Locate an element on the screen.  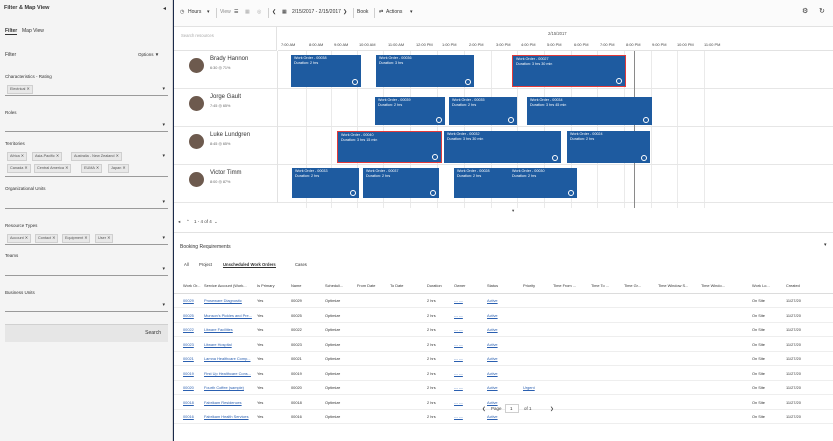
booking-block: Work Order - 00034 Duration: 3 hrs 45 min is located at coordinates (589, 111).